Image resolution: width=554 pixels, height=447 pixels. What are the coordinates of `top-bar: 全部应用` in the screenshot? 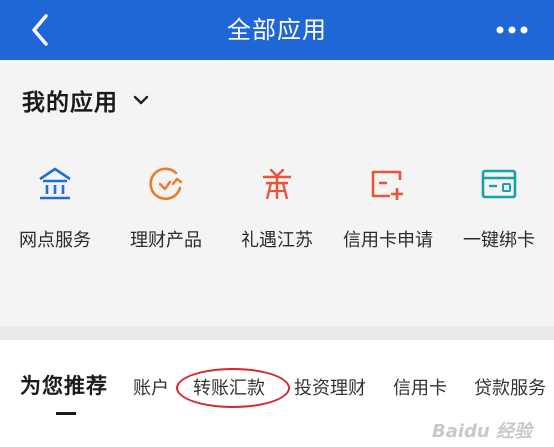 It's located at (277, 30).